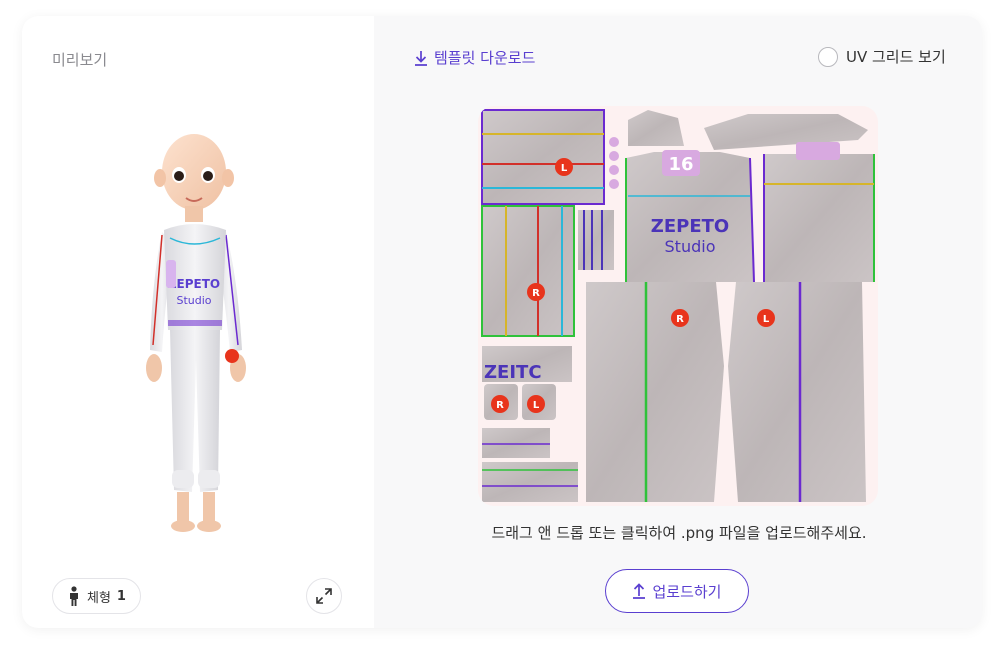  What do you see at coordinates (99, 598) in the screenshot?
I see `body-type-label: 체형` at bounding box center [99, 598].